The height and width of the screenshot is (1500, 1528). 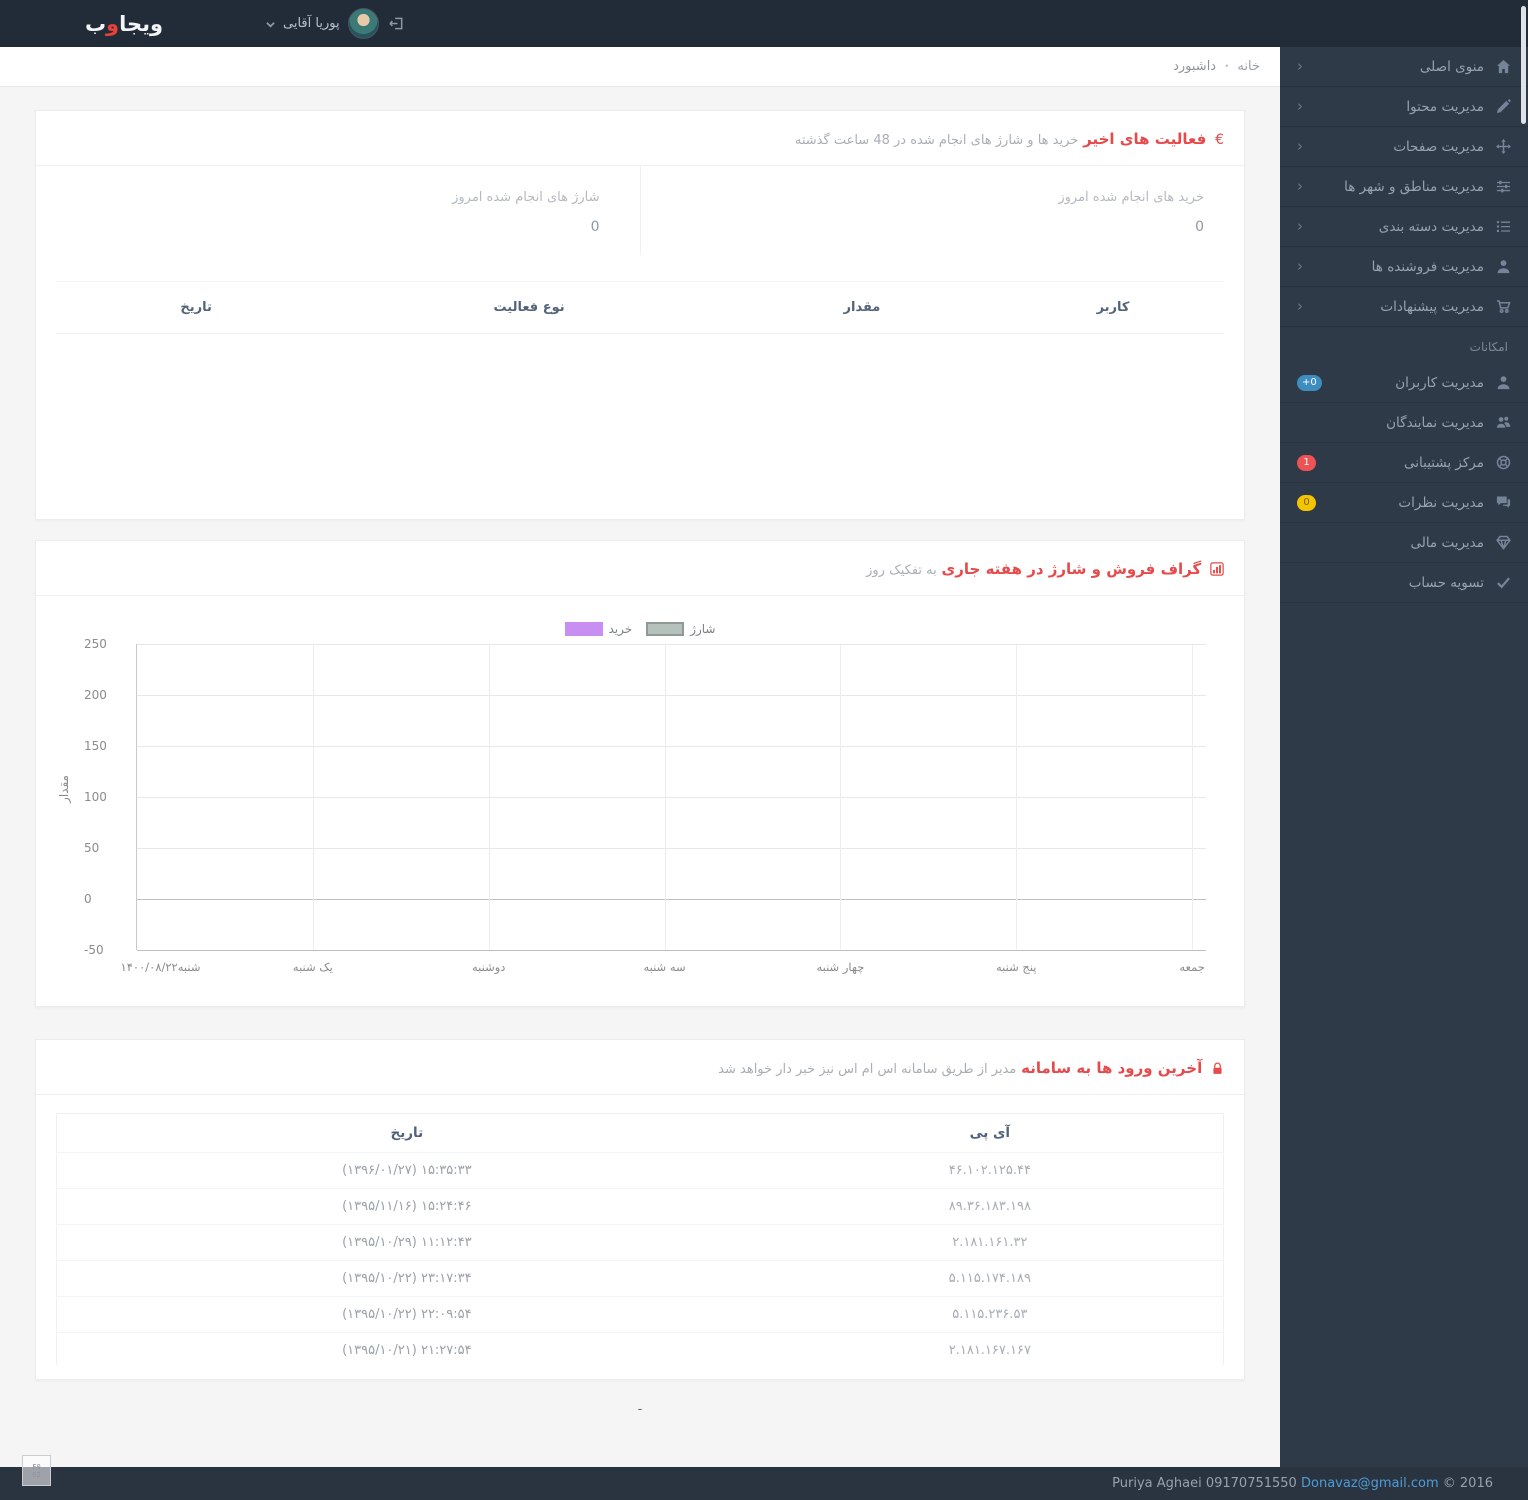 What do you see at coordinates (840, 966) in the screenshot?
I see `x-tick: چهار شنبه` at bounding box center [840, 966].